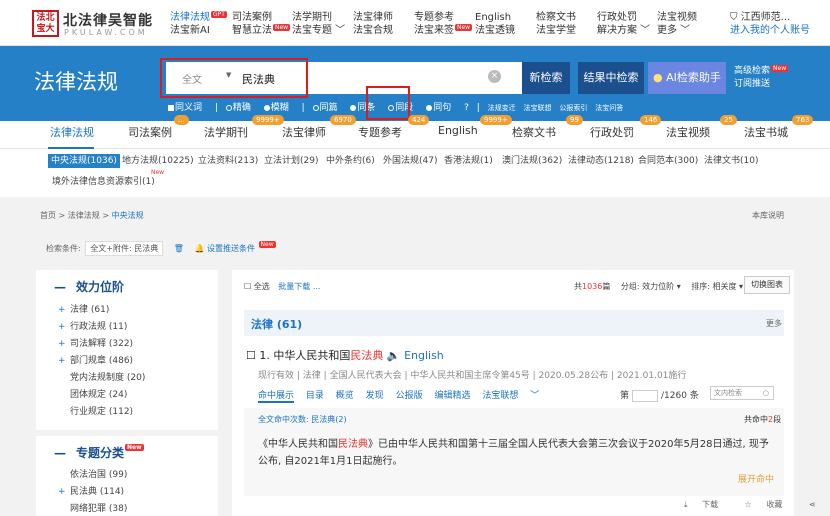  I want to click on subcat-foreign: 外国法规(47), so click(410, 161).